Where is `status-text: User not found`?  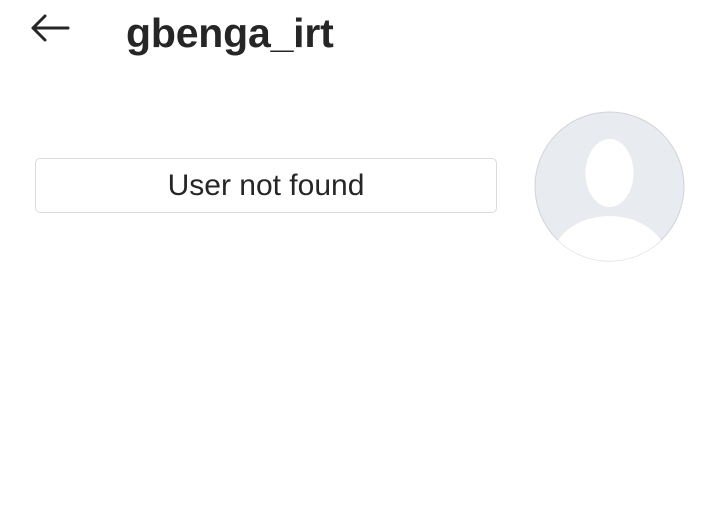
status-text: User not found is located at coordinates (266, 185).